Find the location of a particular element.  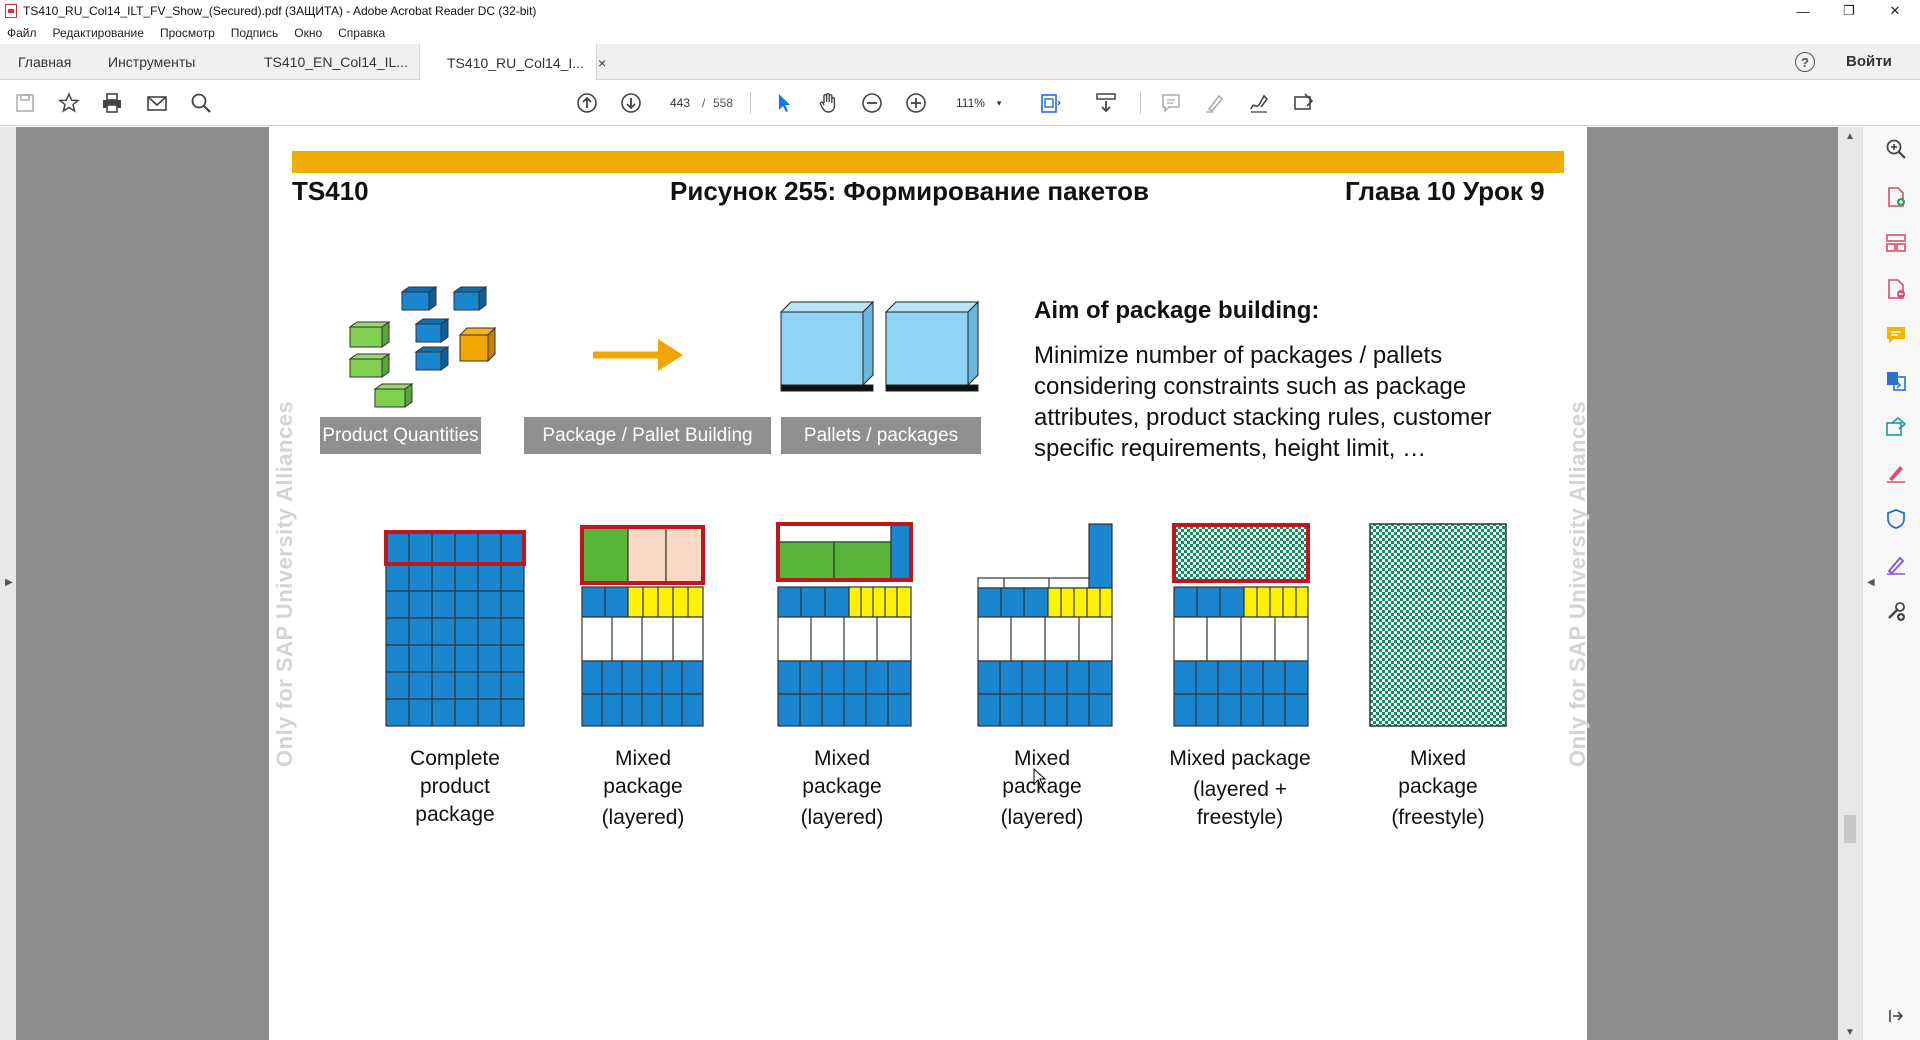

mouse-cursor-icon is located at coordinates (1040, 778).